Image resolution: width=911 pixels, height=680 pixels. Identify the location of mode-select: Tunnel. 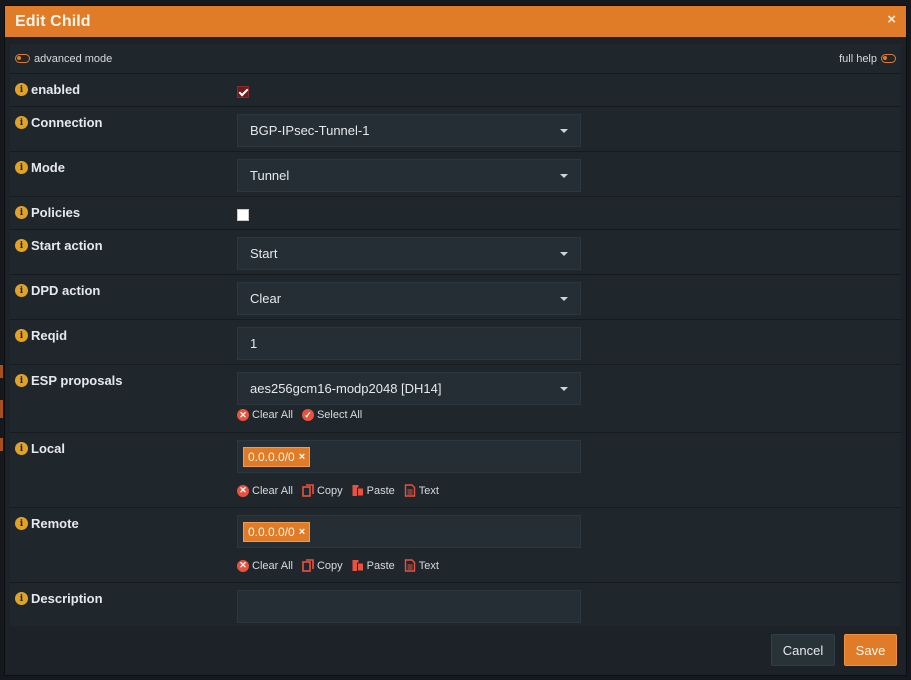
(409, 175).